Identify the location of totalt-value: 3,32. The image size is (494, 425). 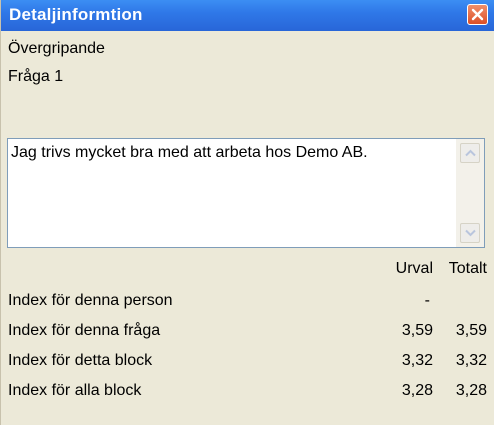
(471, 360).